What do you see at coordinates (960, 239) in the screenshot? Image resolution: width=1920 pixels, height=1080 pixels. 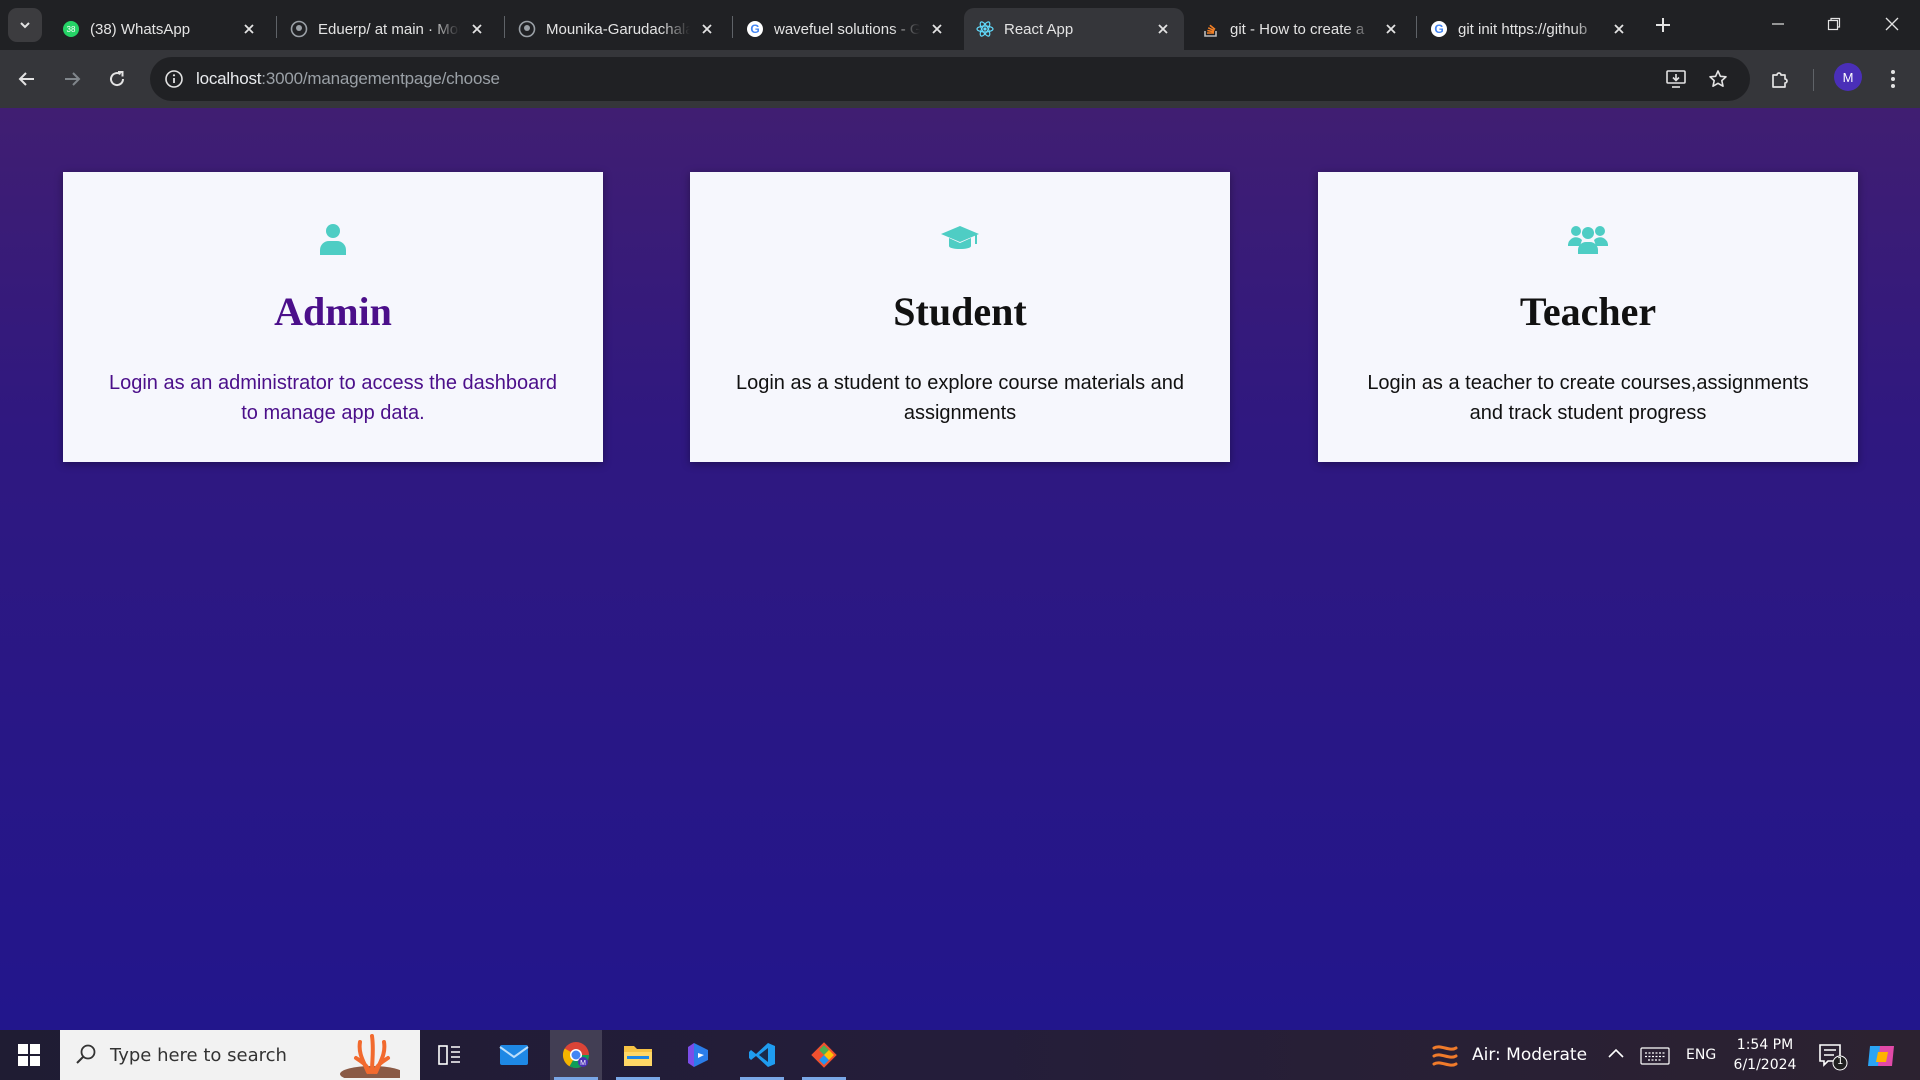 I see `graduation-cap-icon` at bounding box center [960, 239].